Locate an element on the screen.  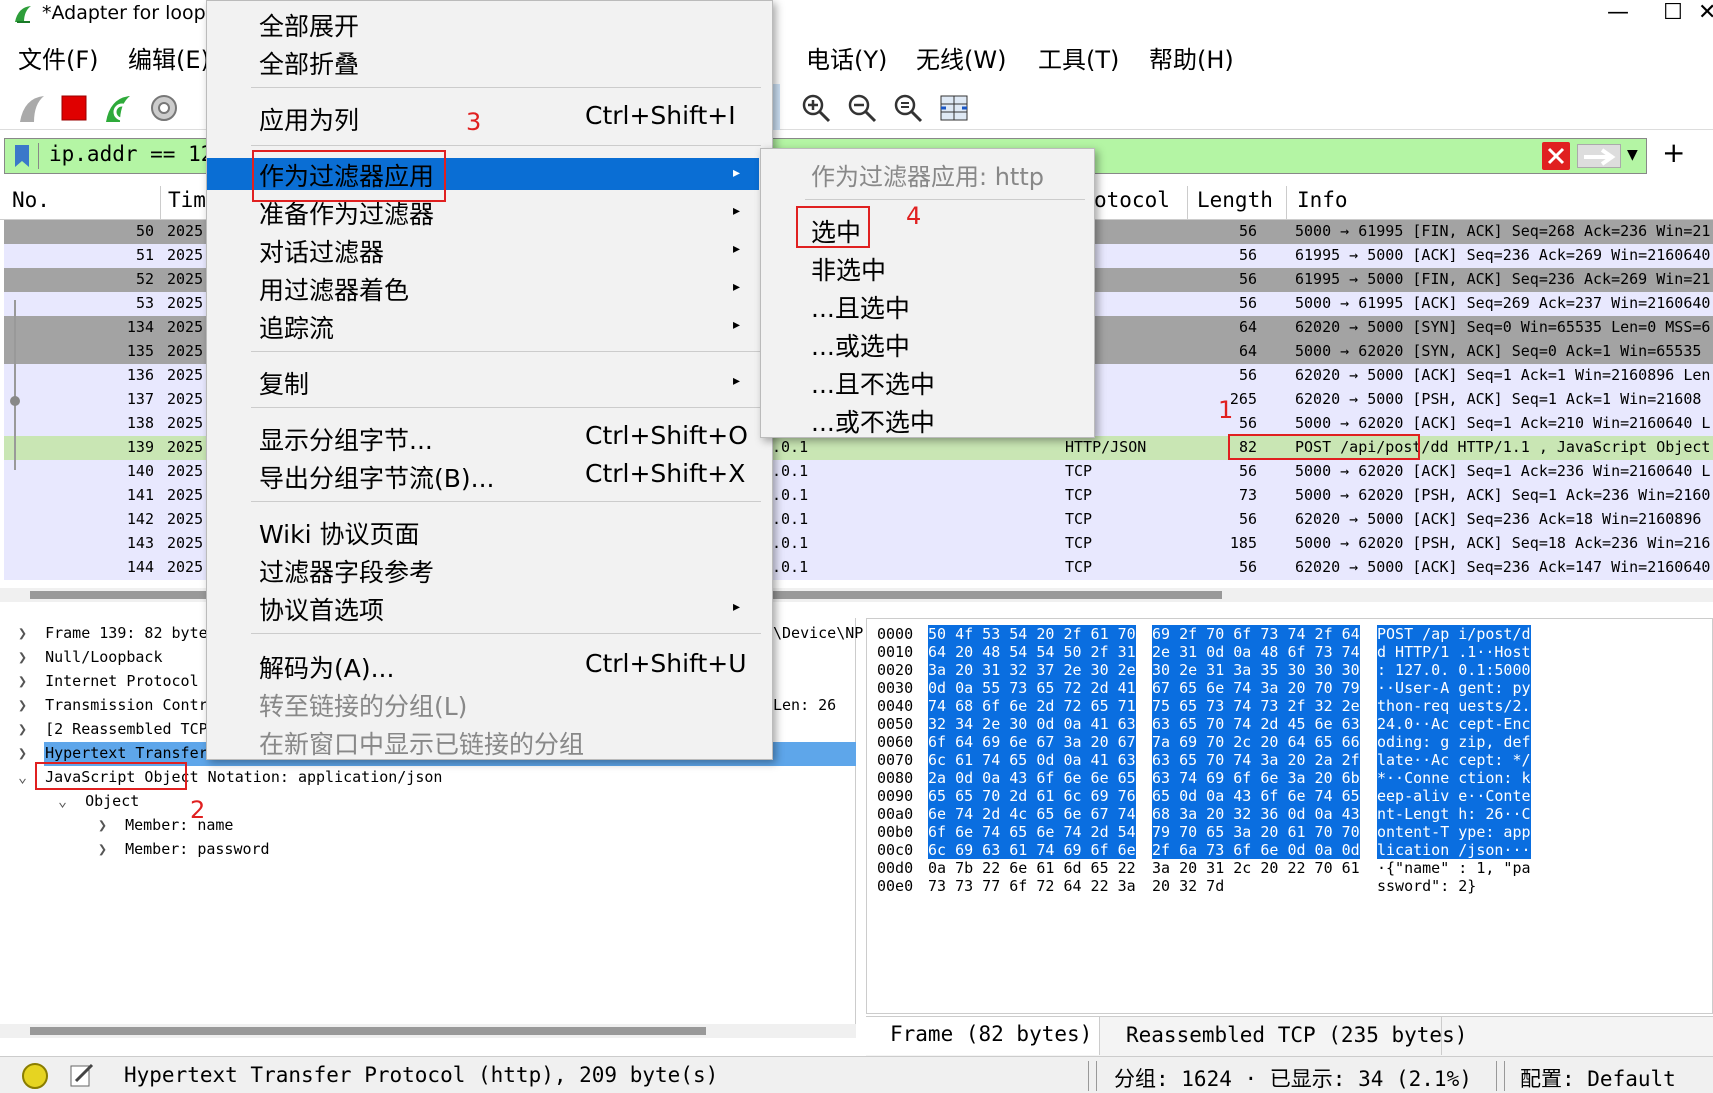
close-window-button: ✕ is located at coordinates (1705, 14).